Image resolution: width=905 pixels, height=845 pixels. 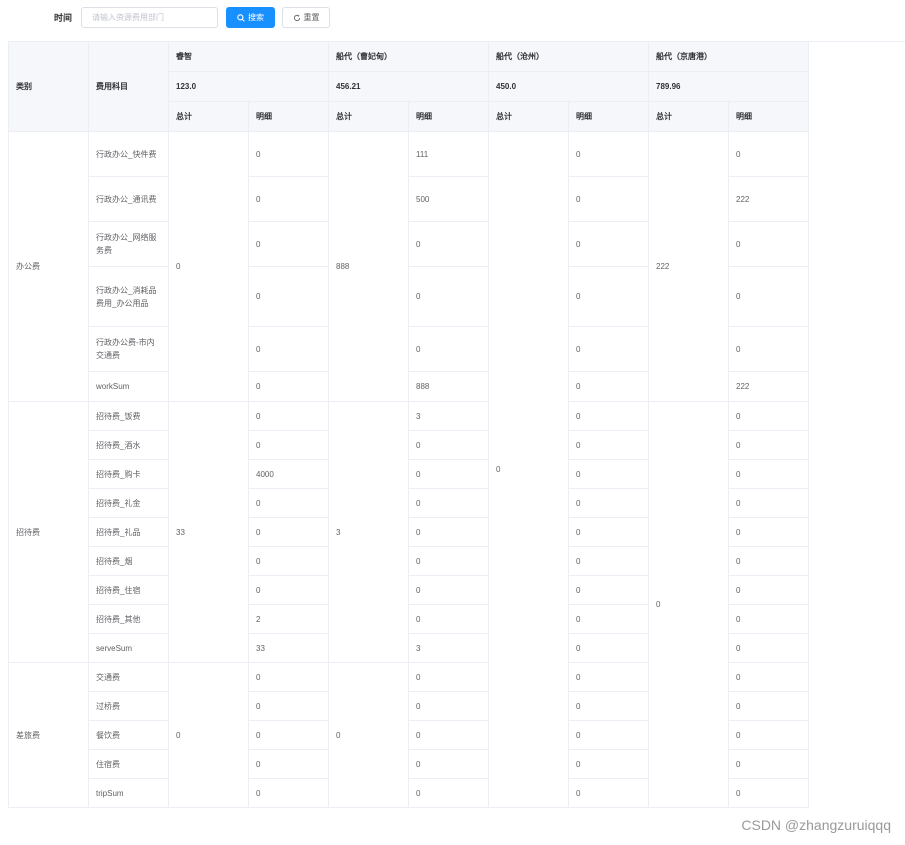 I want to click on group-value-caofeidian: 456.21, so click(x=408, y=86).